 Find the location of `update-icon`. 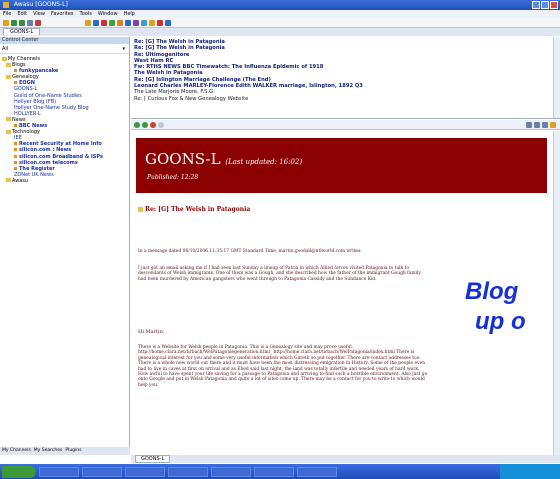

update-icon is located at coordinates (112, 22).